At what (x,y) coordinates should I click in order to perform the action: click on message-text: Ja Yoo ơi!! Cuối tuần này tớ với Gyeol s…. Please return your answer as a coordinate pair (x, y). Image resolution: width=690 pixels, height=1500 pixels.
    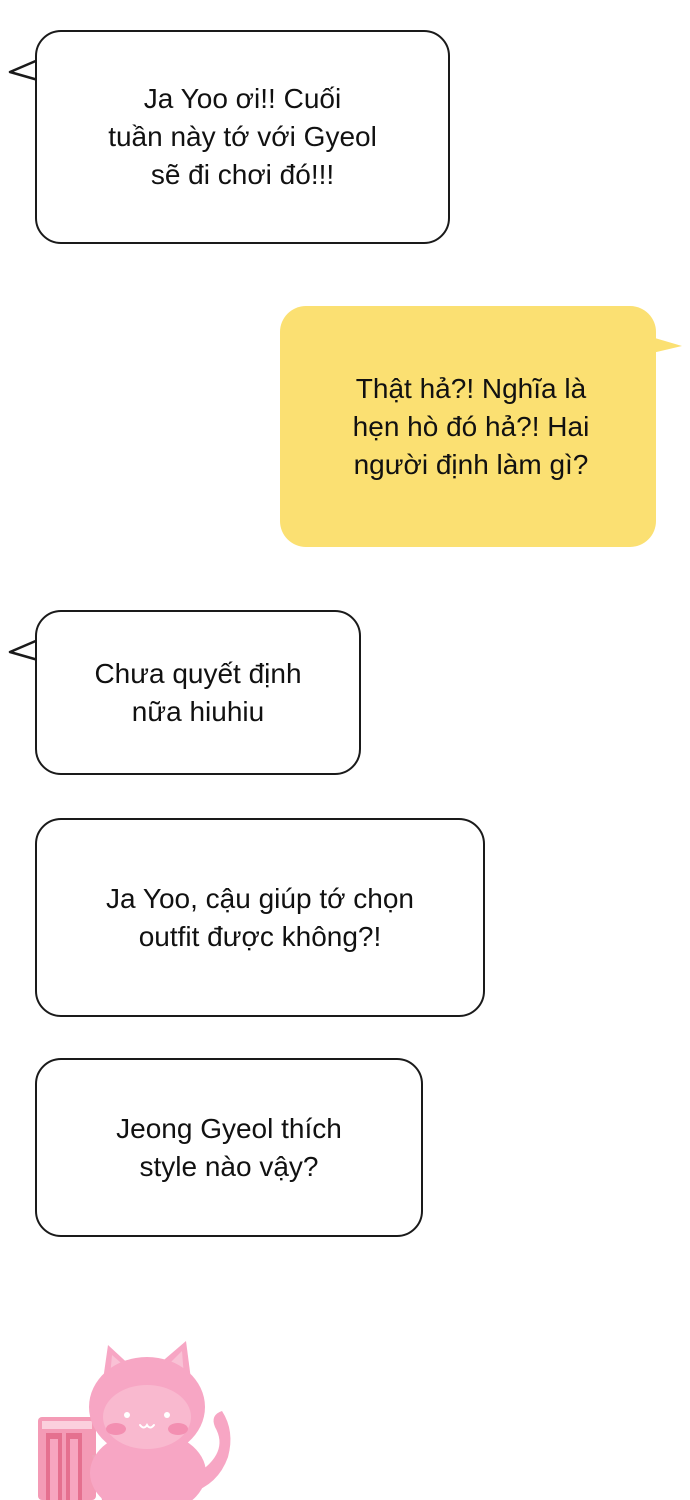
    Looking at the image, I should click on (242, 136).